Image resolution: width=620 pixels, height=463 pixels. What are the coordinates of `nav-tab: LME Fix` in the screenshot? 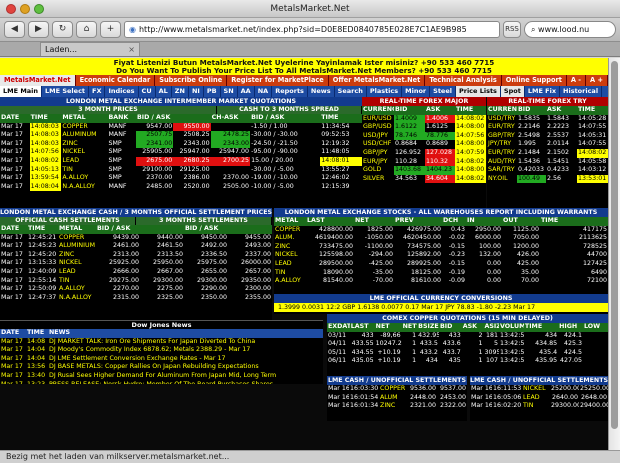 It's located at (543, 91).